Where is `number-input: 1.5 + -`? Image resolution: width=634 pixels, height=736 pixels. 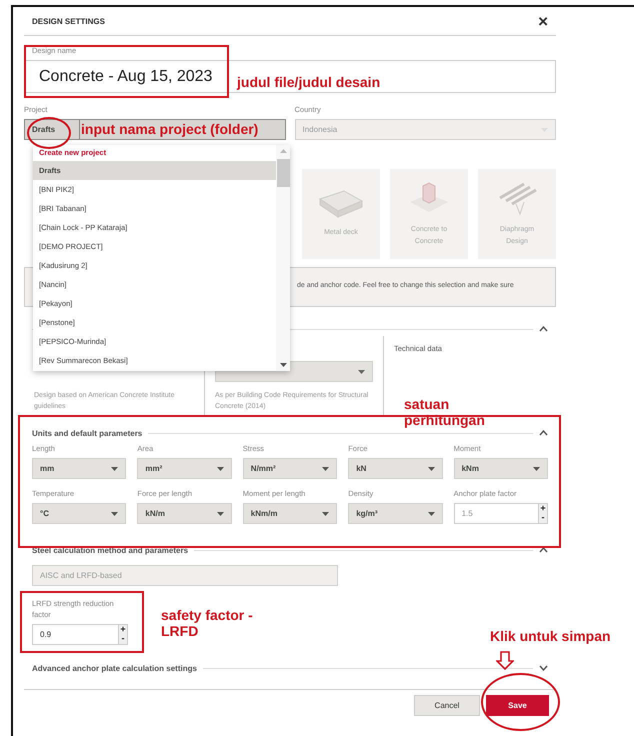 number-input: 1.5 + - is located at coordinates (501, 513).